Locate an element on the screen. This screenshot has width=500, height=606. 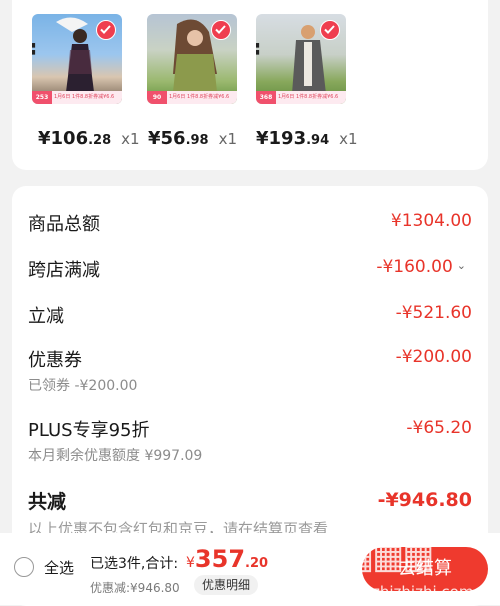
goods-total-label: 商品总额 is located at coordinates (64, 224).